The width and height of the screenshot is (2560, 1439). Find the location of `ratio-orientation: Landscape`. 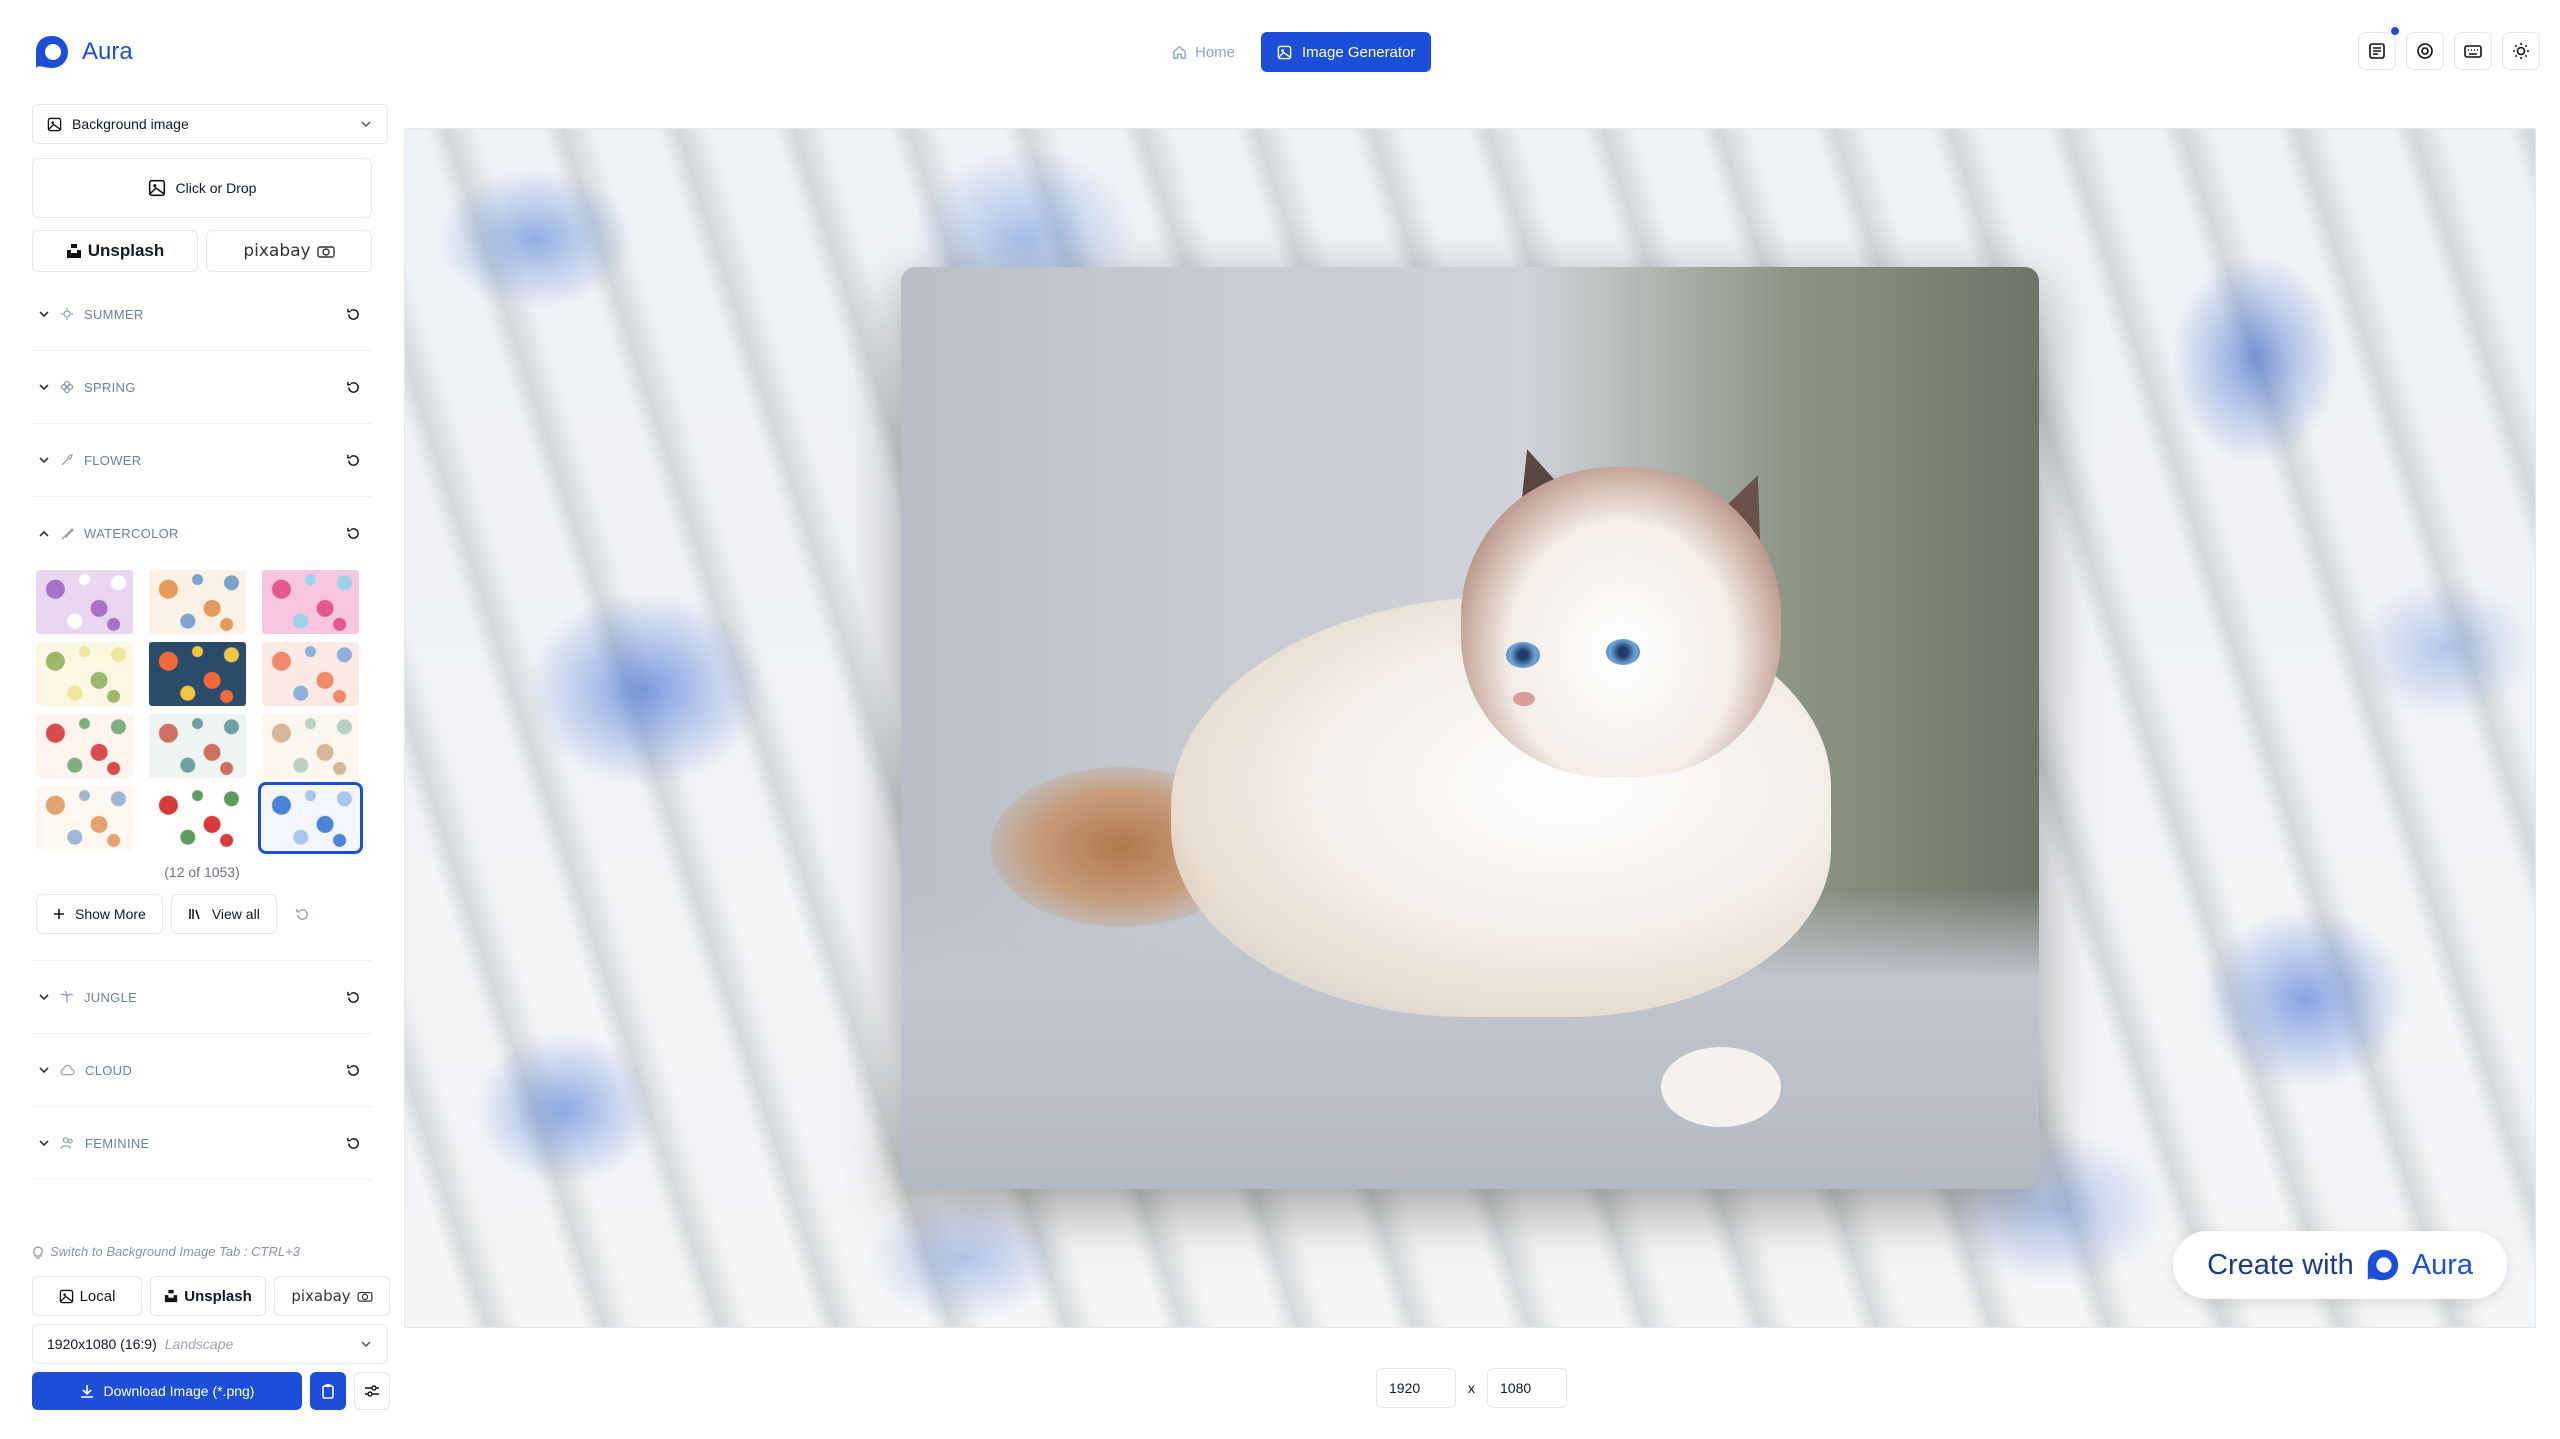

ratio-orientation: Landscape is located at coordinates (199, 1344).